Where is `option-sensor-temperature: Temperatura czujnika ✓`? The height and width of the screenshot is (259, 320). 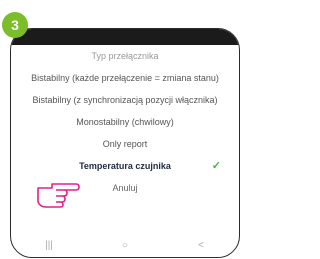
option-sensor-temperature: Temperatura czujnika ✓ is located at coordinates (125, 166).